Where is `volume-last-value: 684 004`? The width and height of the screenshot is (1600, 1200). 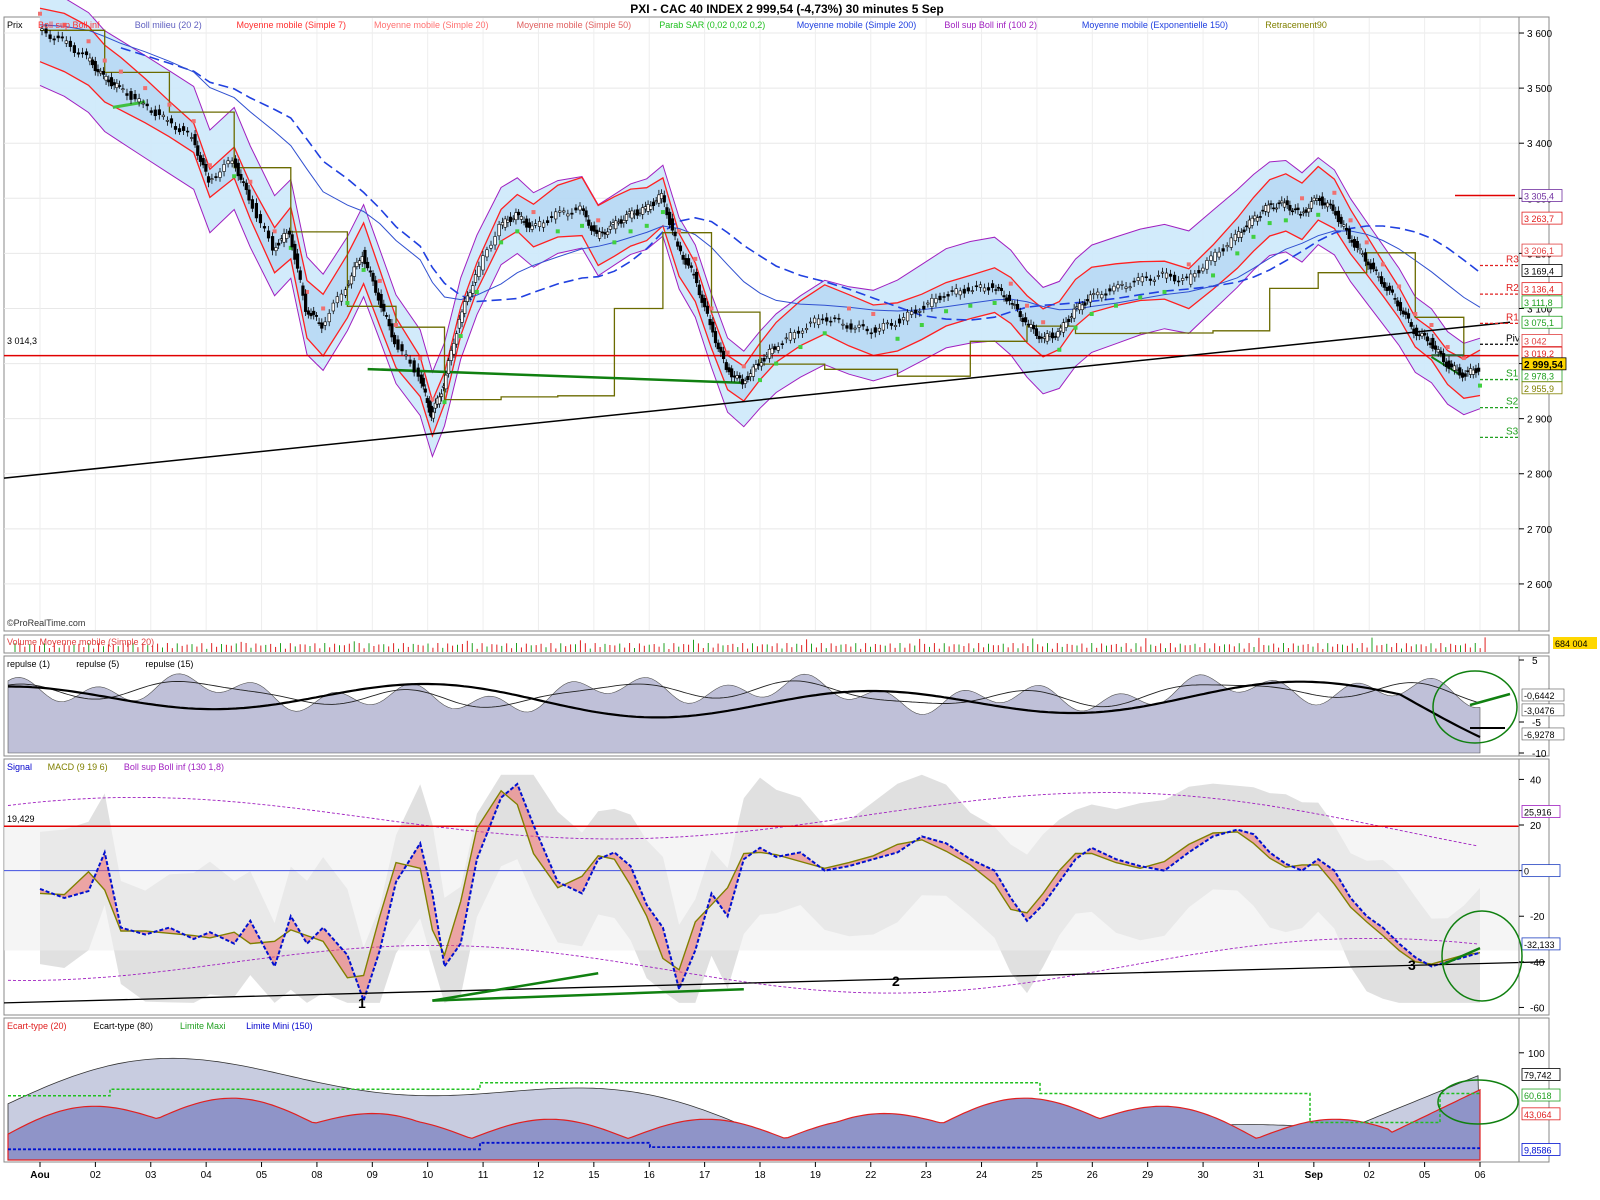
volume-last-value: 684 004 is located at coordinates (1571, 644).